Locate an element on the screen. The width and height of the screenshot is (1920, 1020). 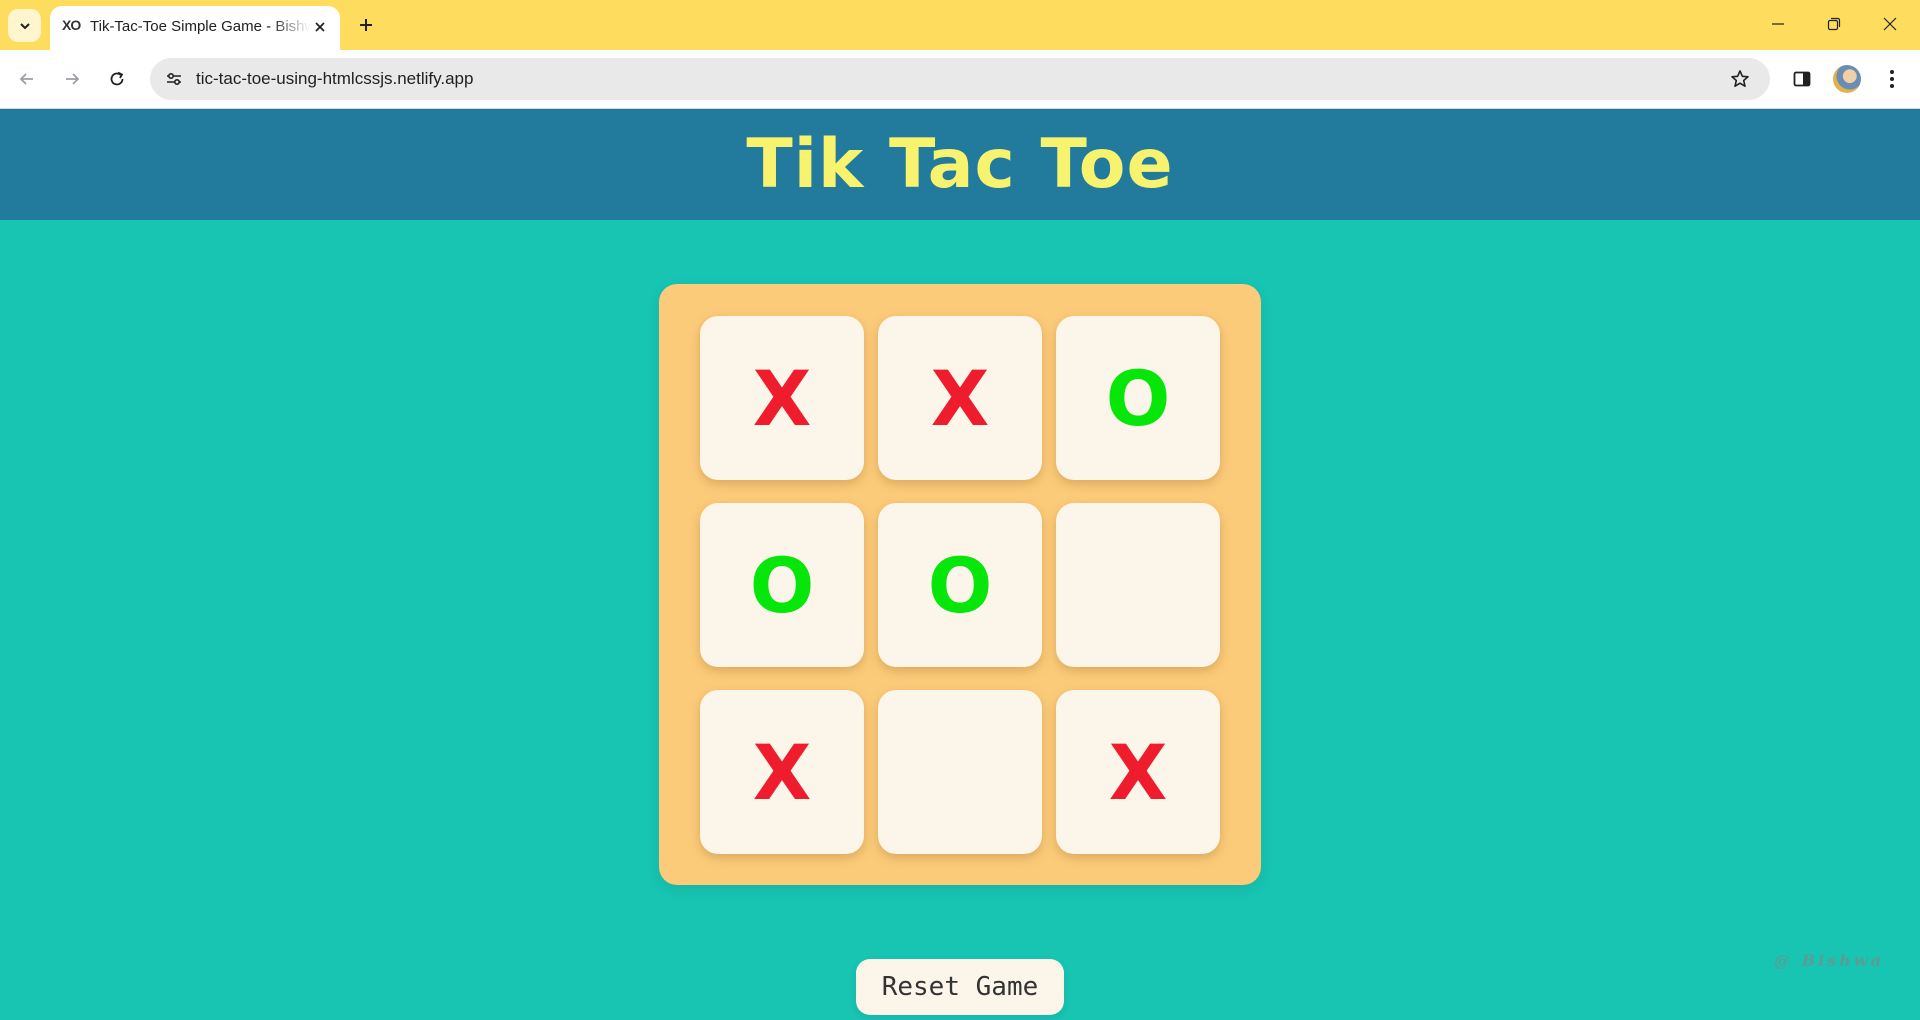
tune-icon is located at coordinates (174, 79).